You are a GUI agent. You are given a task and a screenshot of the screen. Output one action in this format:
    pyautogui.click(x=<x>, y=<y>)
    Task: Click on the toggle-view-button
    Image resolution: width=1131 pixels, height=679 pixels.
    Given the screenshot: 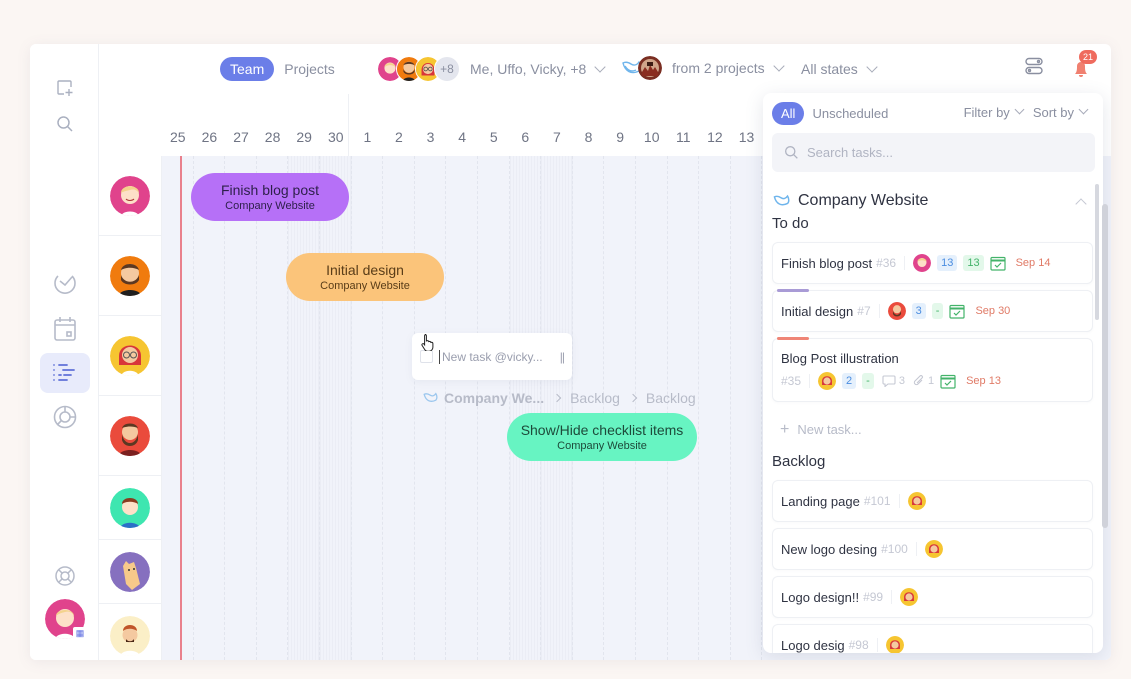 What is the action you would take?
    pyautogui.click(x=1034, y=68)
    